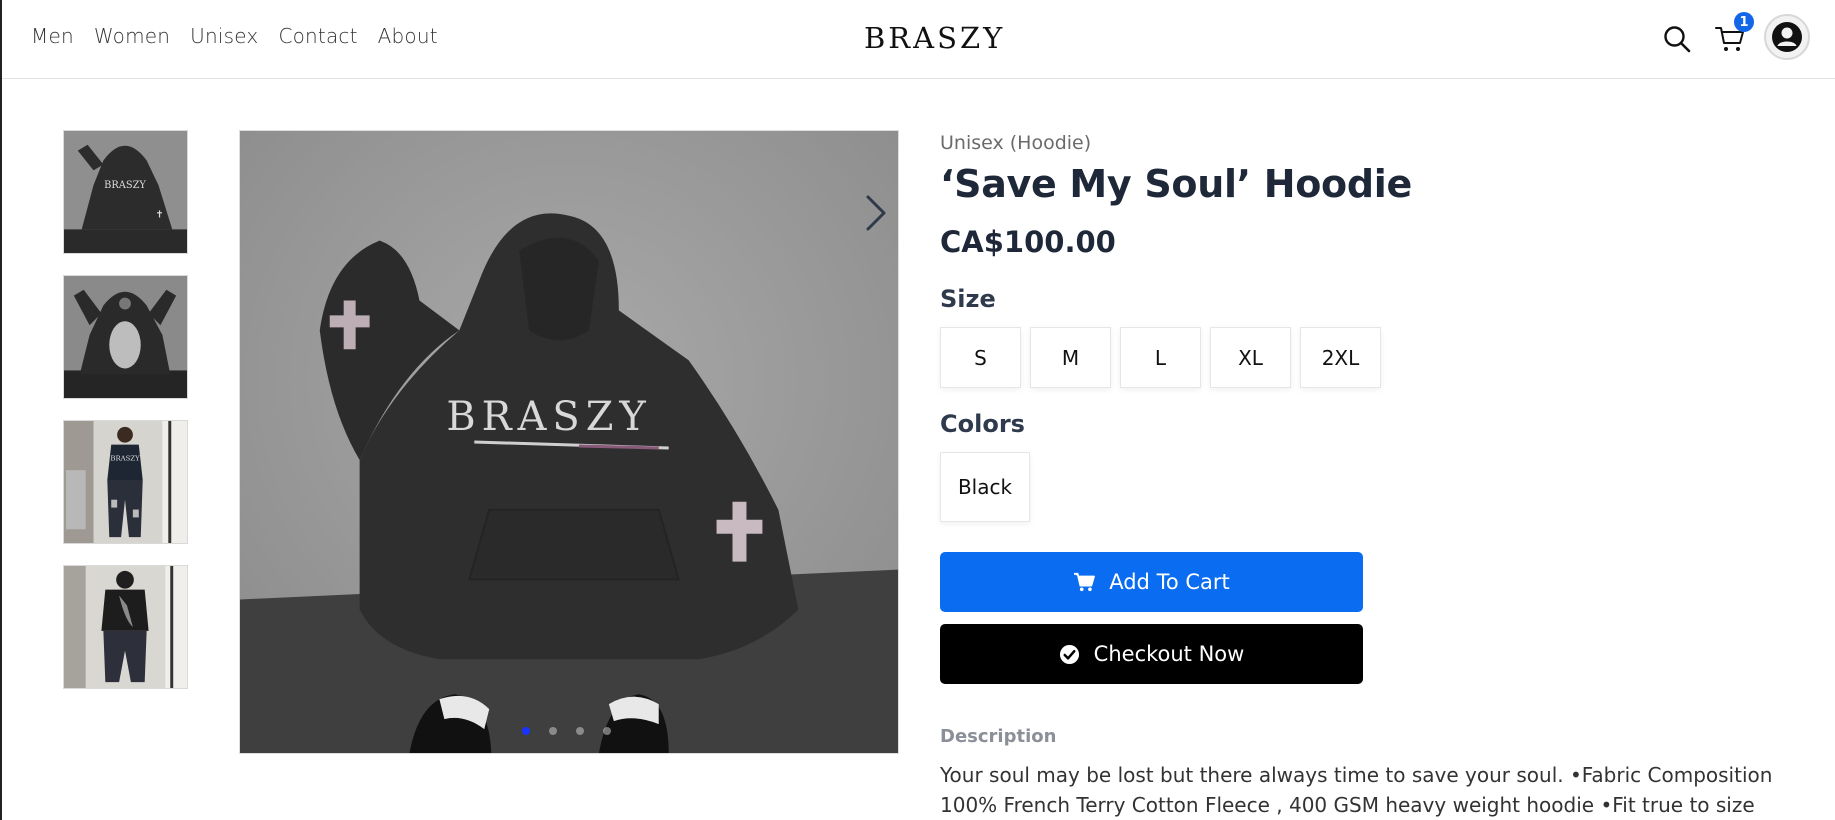 The image size is (1835, 820). I want to click on size-option-l: L, so click(1160, 357).